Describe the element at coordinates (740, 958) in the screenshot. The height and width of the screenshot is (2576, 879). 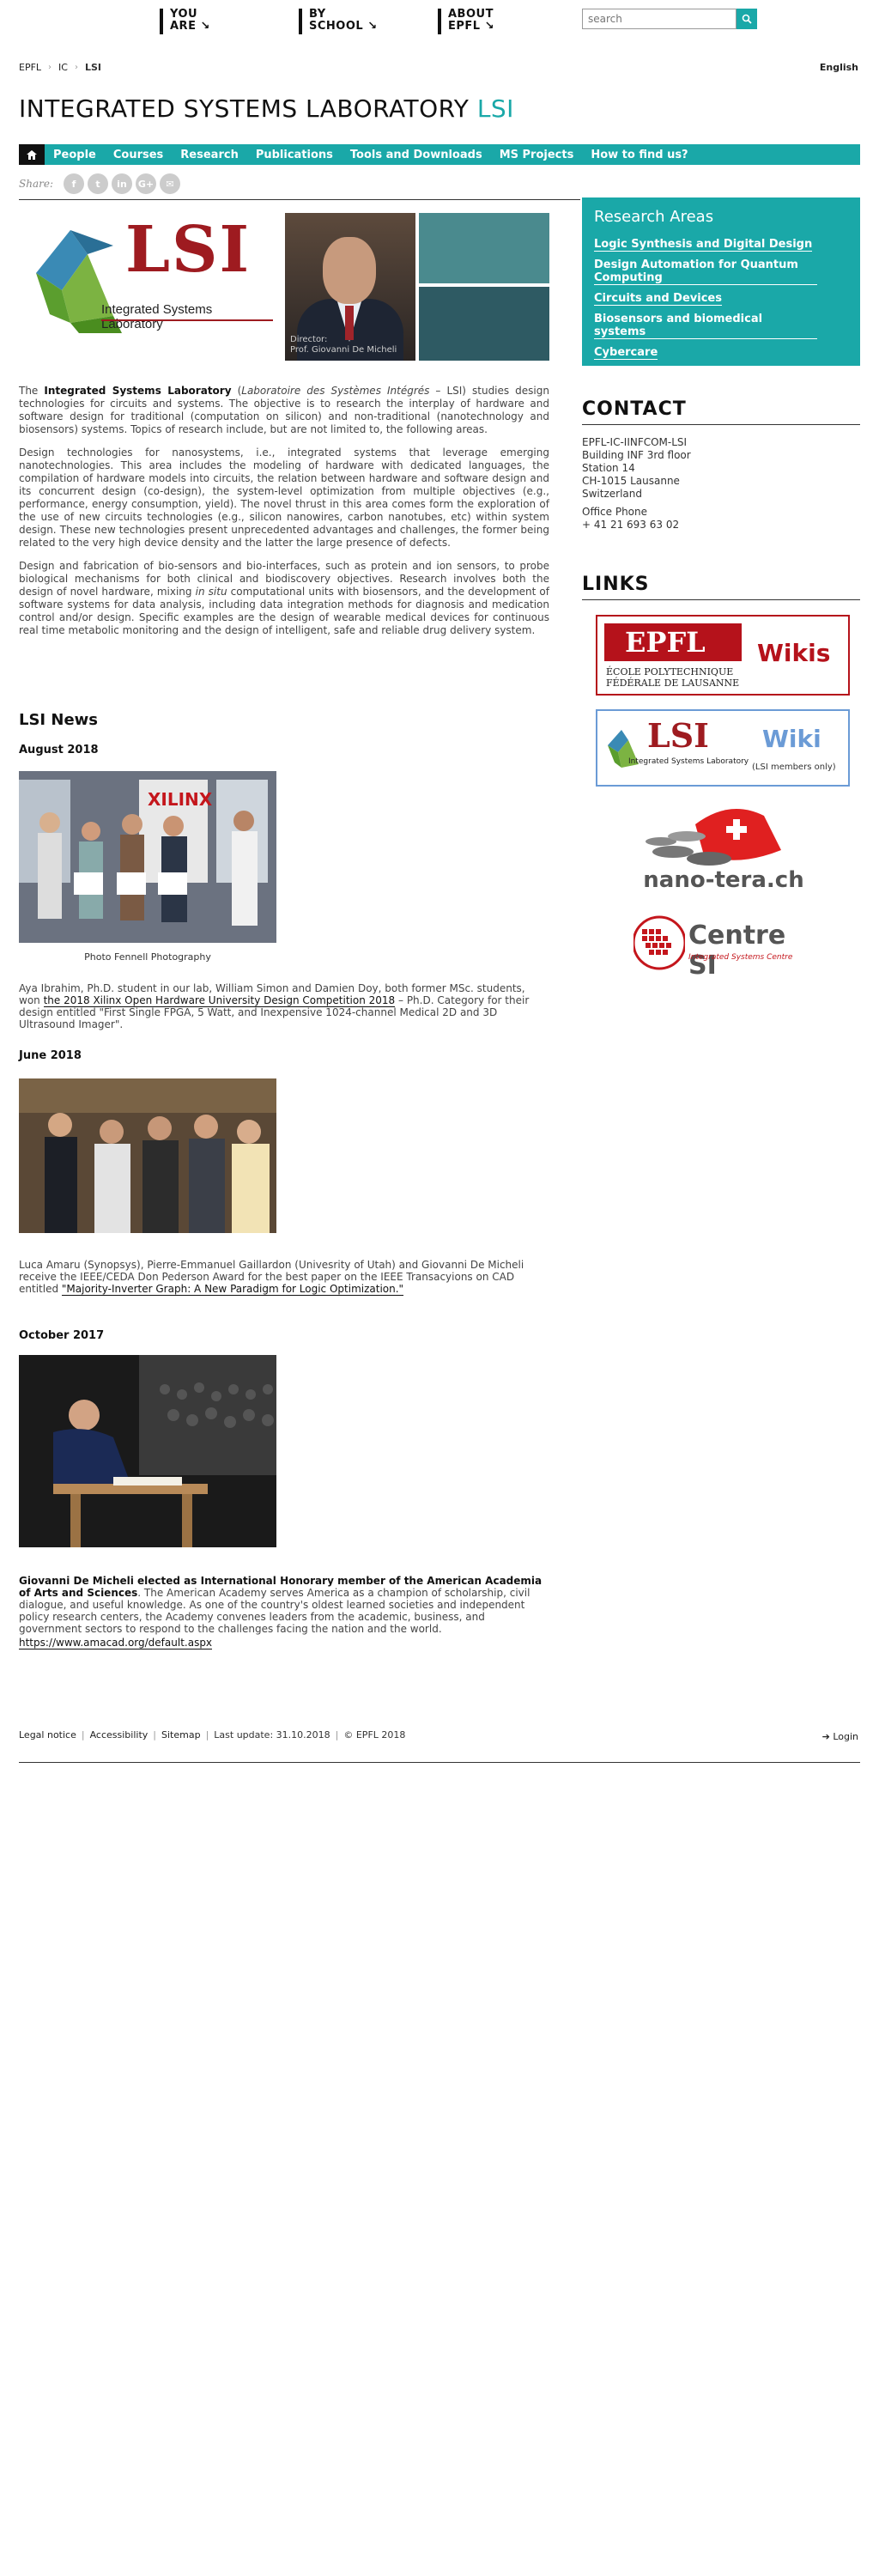
I see `centre-si-subtitle: Integrated Systems Centre` at that location.